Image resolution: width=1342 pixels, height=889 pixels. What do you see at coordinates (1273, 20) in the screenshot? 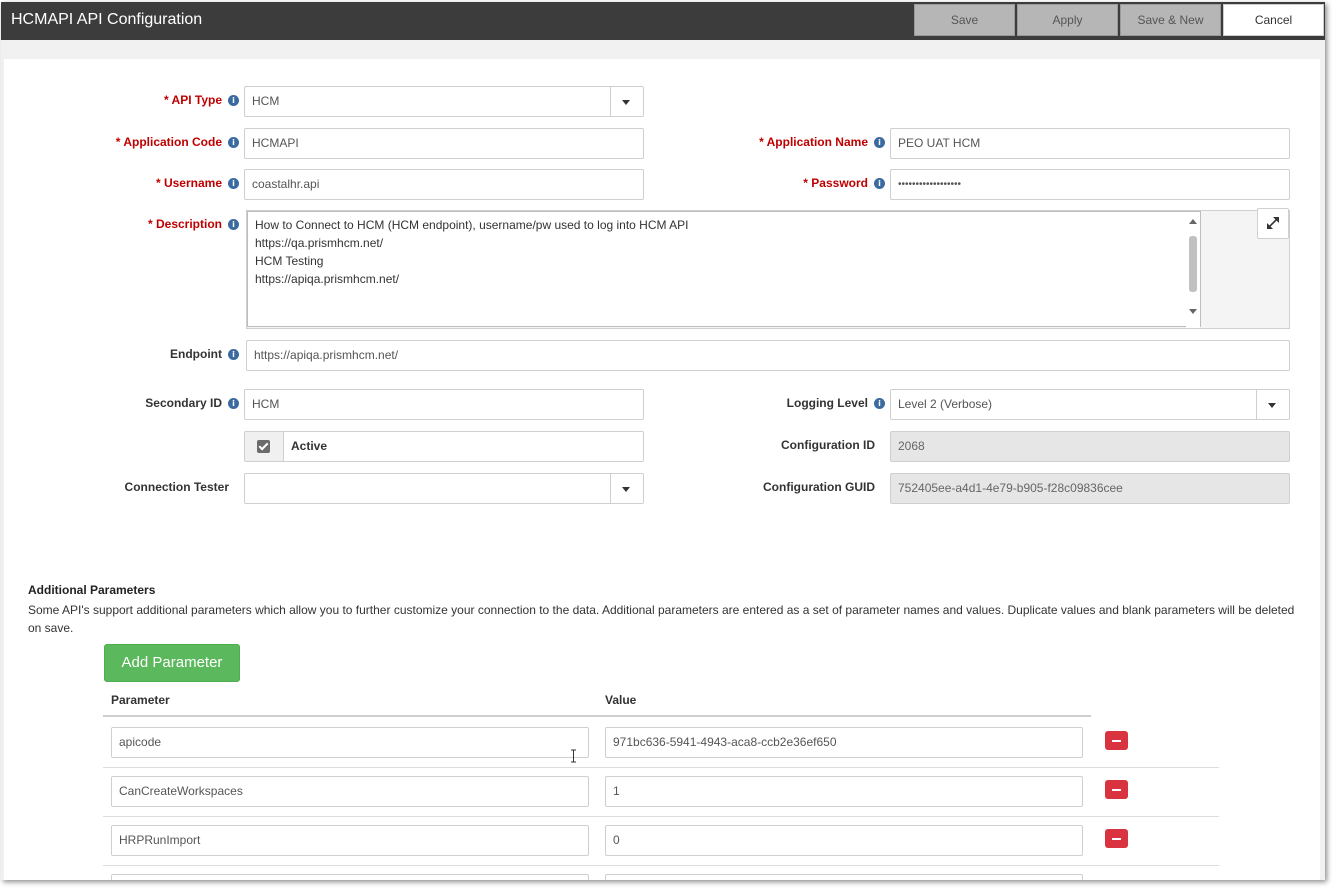
I see `cancel-button: Cancel` at bounding box center [1273, 20].